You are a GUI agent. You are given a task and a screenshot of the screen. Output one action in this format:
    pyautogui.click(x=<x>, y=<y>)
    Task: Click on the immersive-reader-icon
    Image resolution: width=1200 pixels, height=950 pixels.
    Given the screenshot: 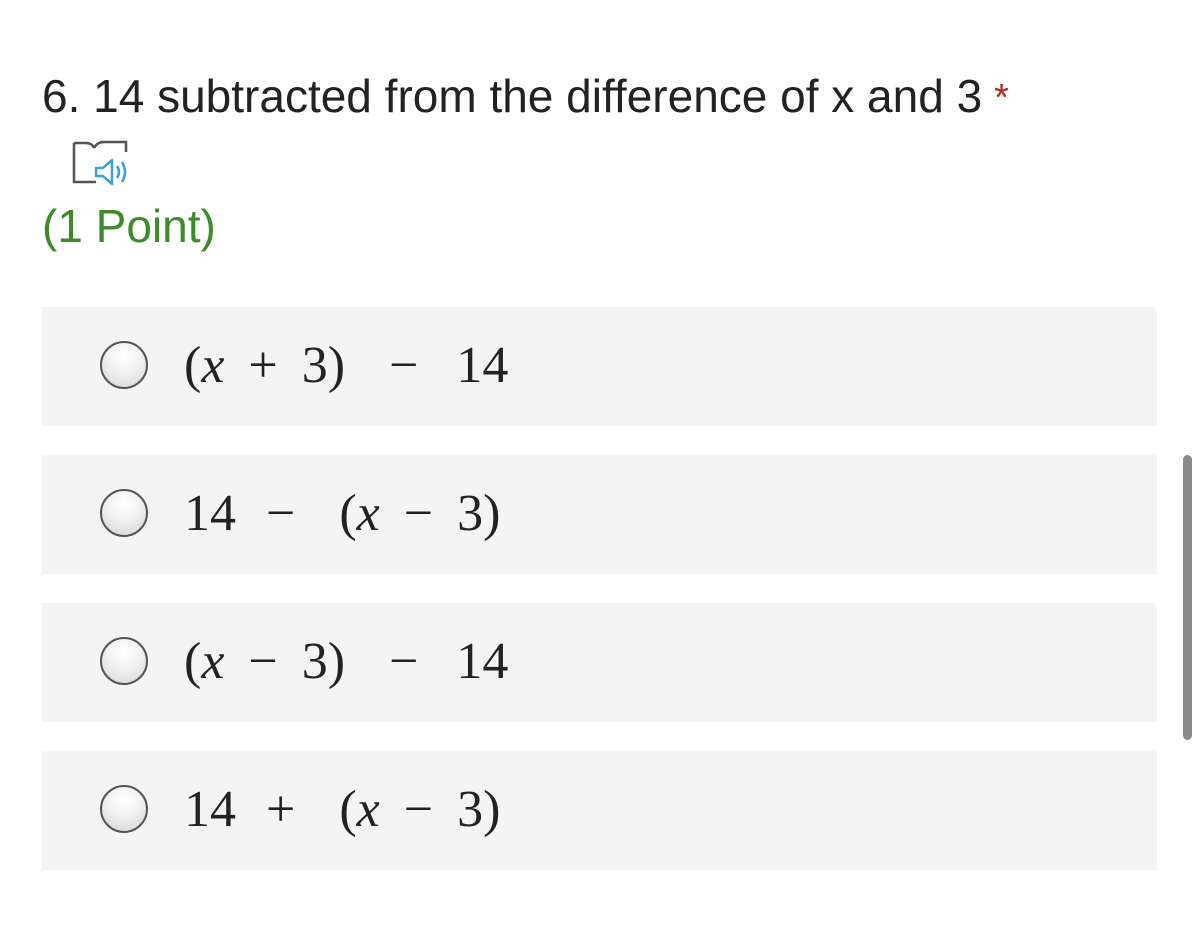 What is the action you would take?
    pyautogui.click(x=101, y=164)
    